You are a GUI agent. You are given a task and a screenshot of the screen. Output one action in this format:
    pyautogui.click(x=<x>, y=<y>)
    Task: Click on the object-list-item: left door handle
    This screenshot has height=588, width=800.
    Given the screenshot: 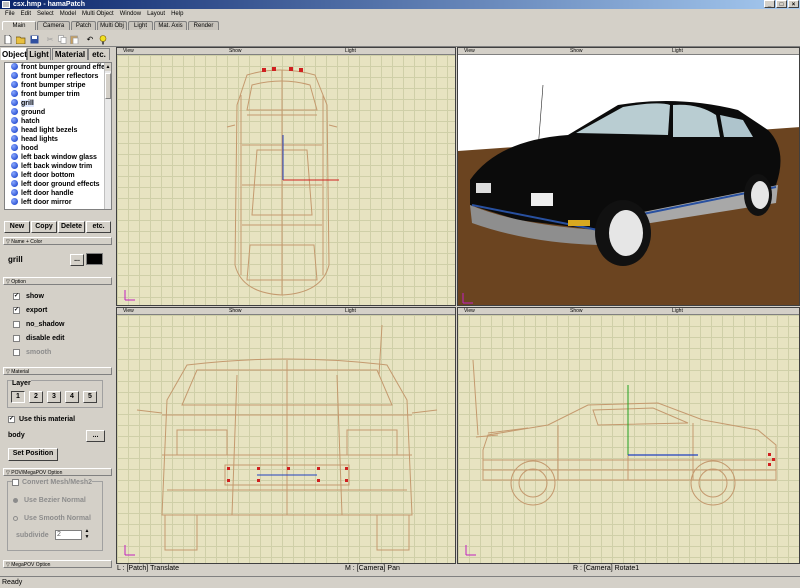 What is the action you would take?
    pyautogui.click(x=58, y=193)
    